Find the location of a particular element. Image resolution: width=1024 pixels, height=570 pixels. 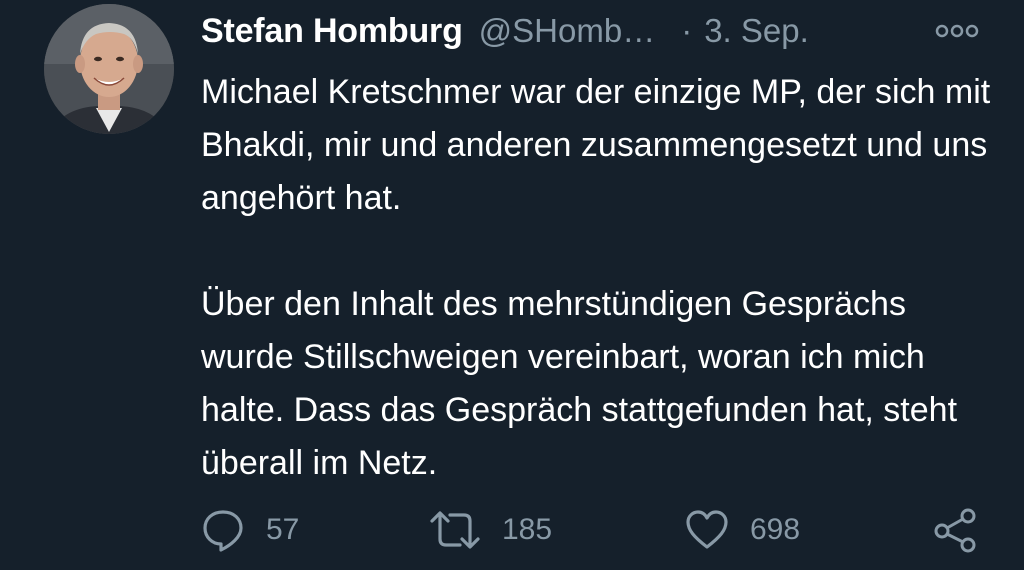

reply-icon is located at coordinates (223, 531).